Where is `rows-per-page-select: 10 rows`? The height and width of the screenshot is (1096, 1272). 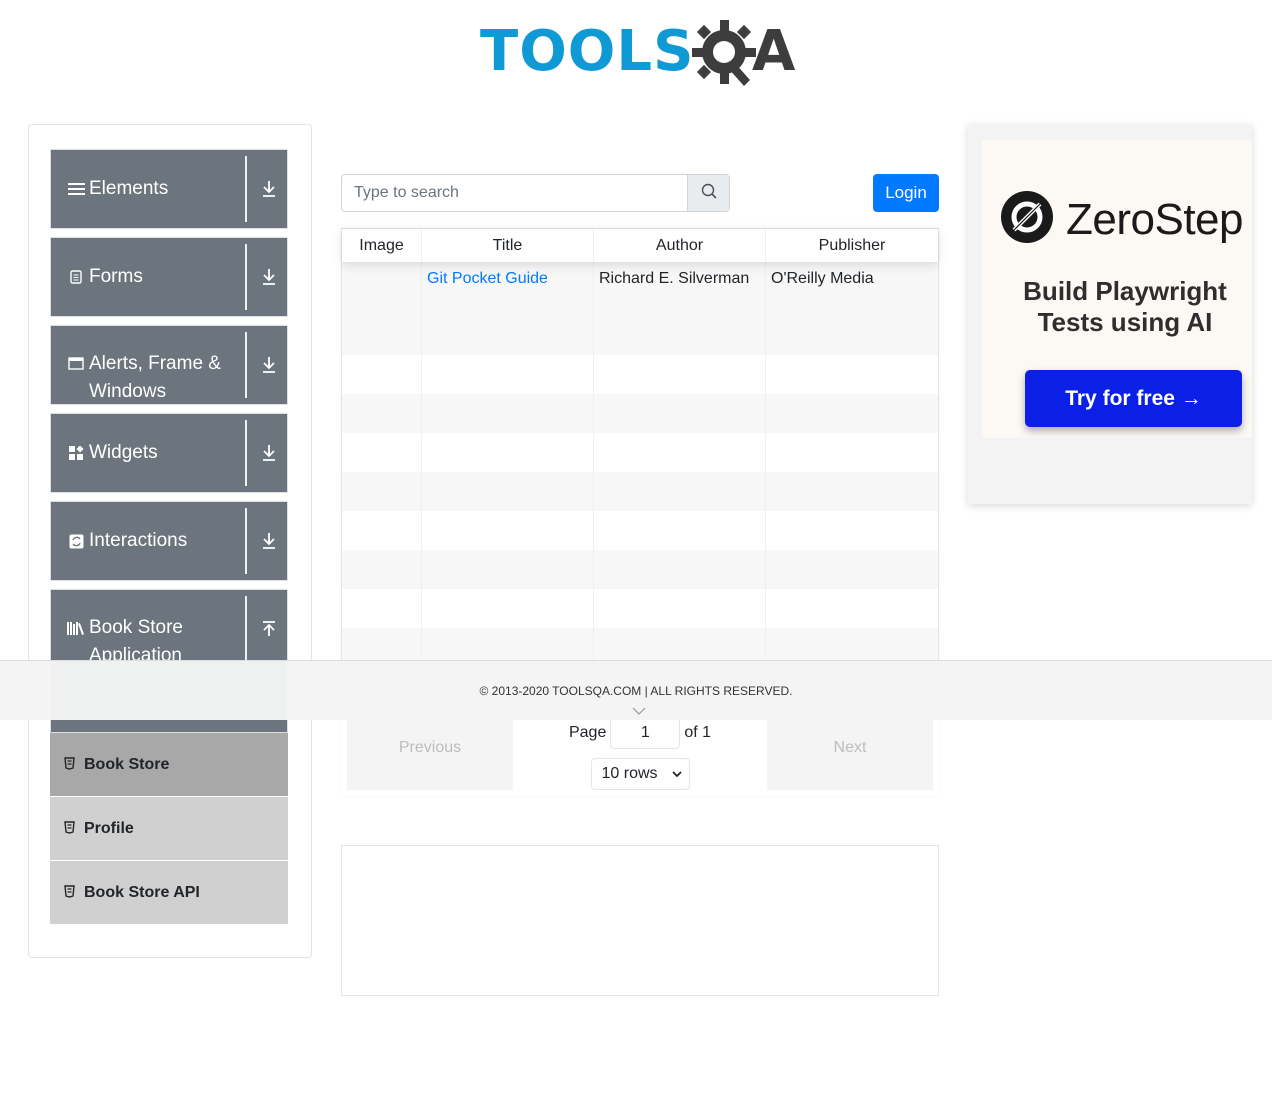
rows-per-page-select: 10 rows is located at coordinates (640, 774).